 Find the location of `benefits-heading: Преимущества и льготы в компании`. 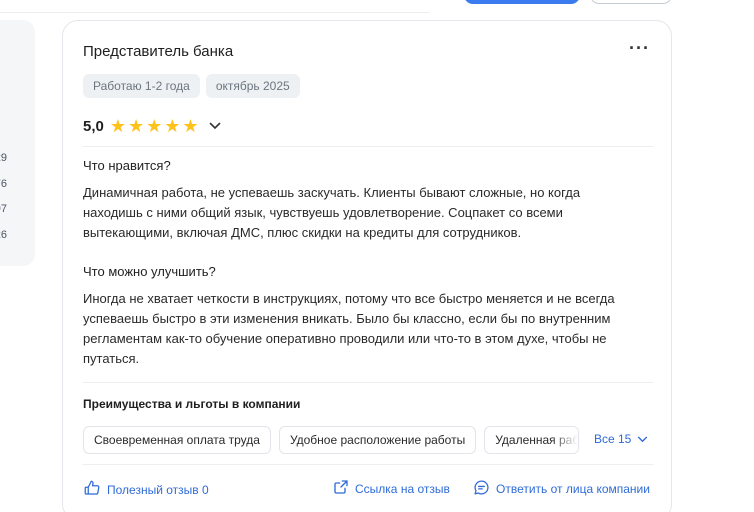

benefits-heading: Преимущества и льготы в компании is located at coordinates (192, 404).